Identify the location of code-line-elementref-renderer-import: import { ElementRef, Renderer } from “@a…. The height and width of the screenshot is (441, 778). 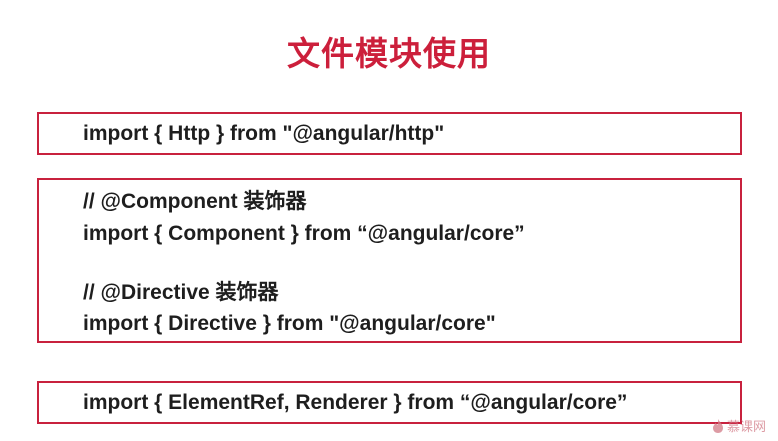
(355, 402).